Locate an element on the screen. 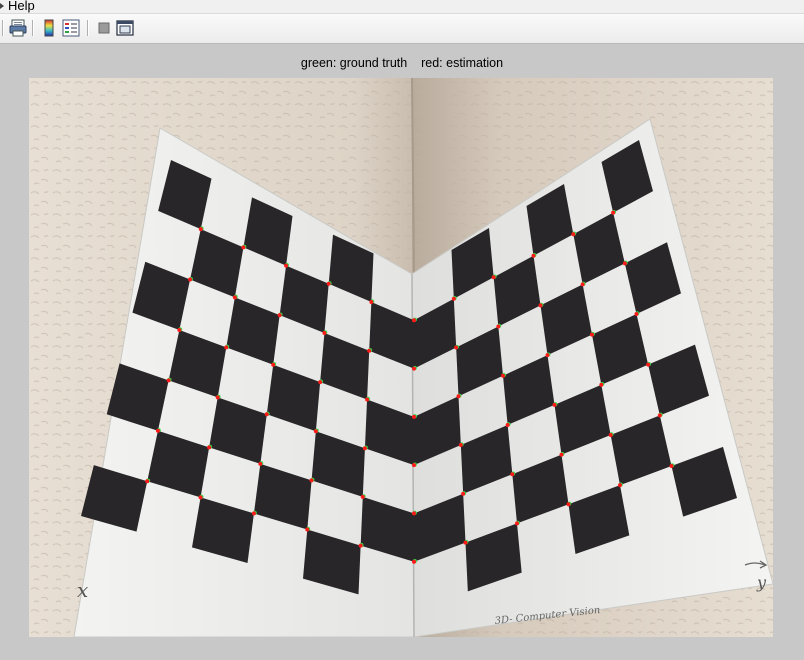 This screenshot has width=804, height=660. handwriting-y: y is located at coordinates (761, 582).